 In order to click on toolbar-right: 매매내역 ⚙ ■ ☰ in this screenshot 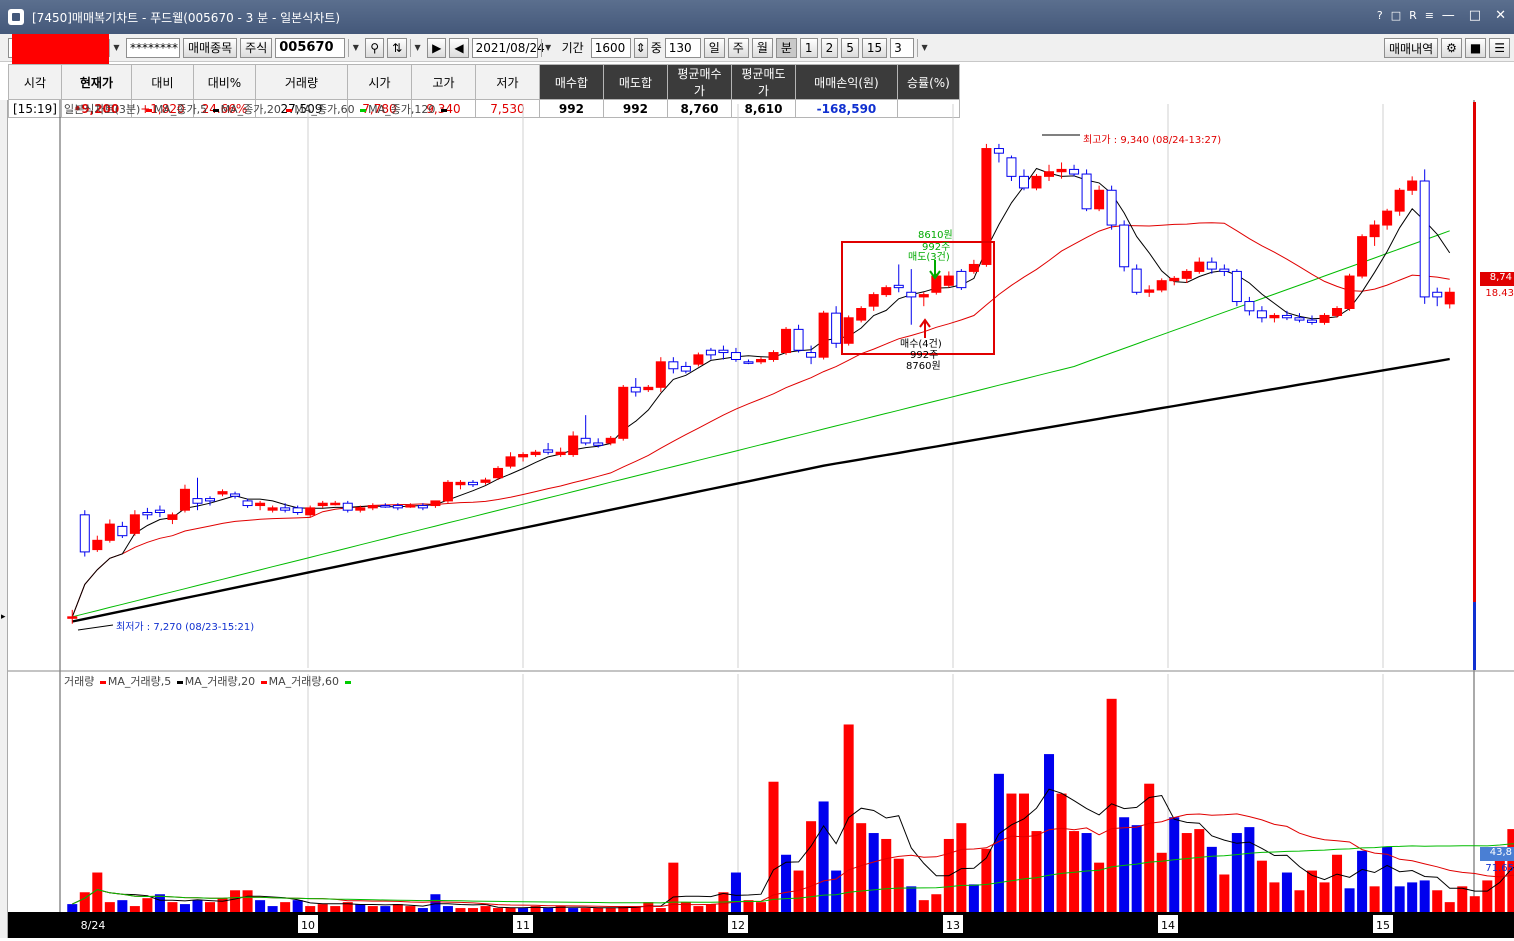, I will do `click(1446, 48)`.